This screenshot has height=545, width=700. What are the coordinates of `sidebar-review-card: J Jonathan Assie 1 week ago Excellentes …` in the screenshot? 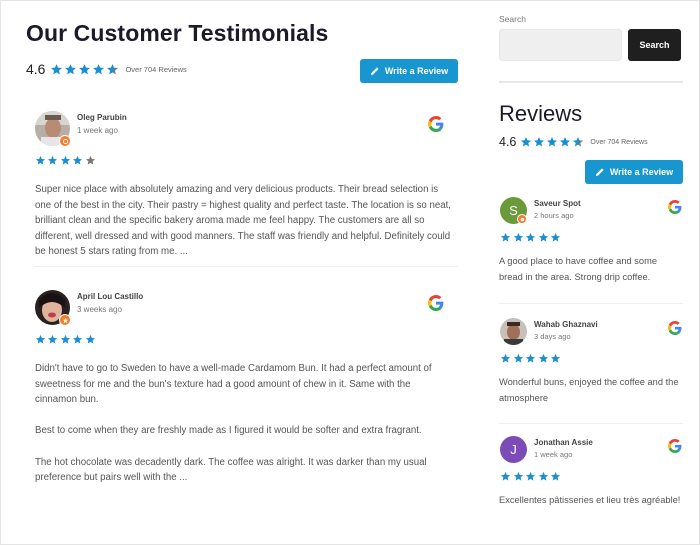 It's located at (591, 486).